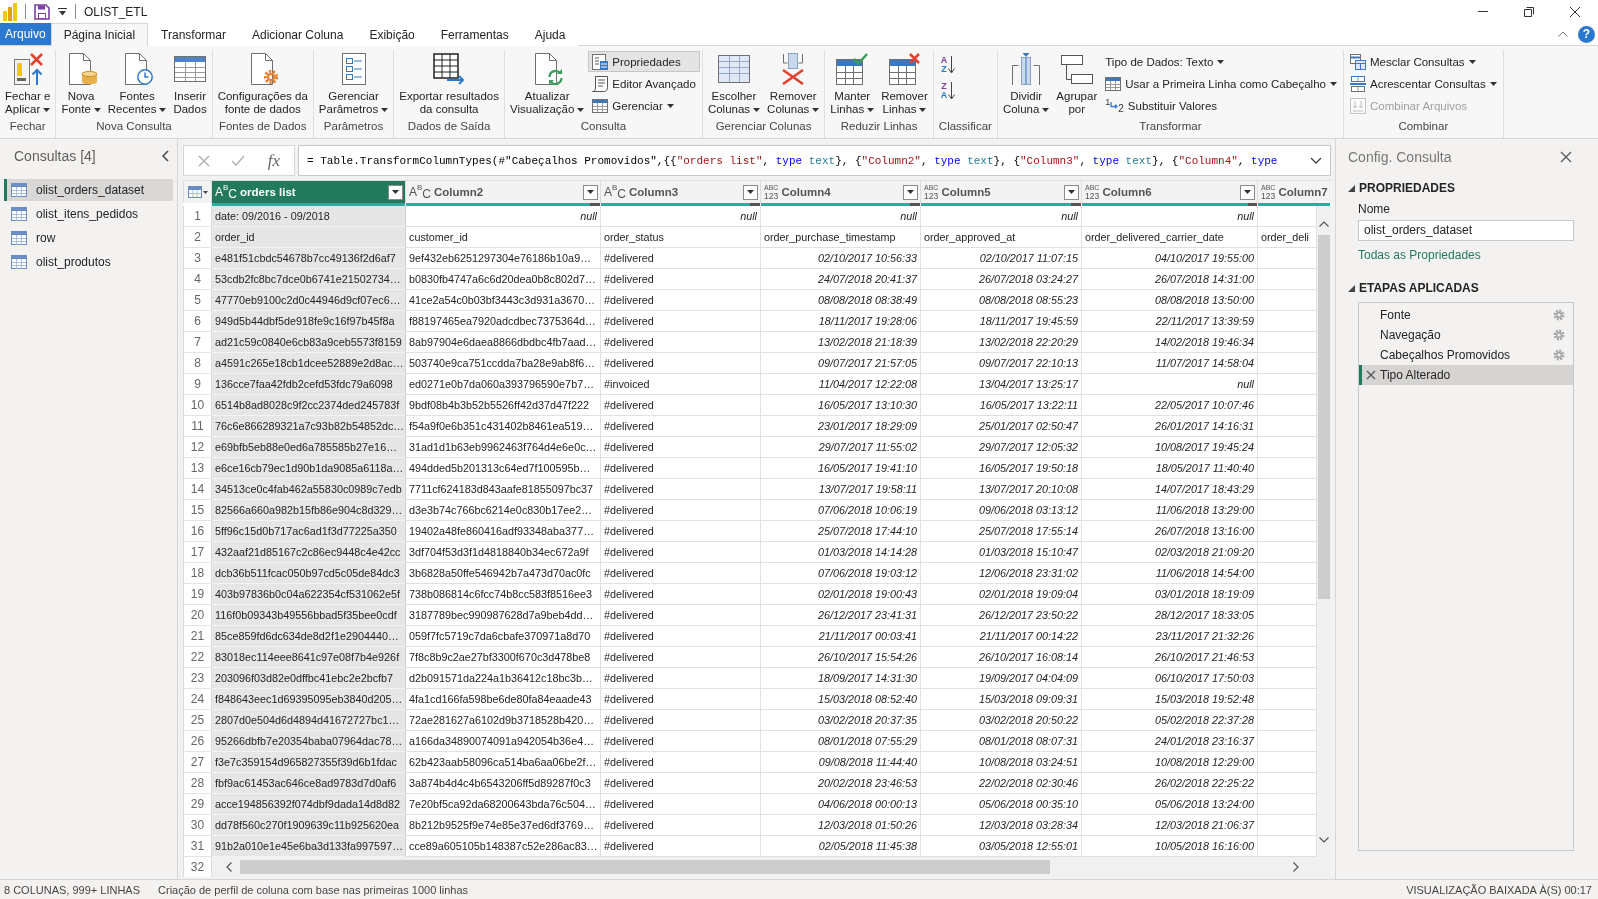 The image size is (1598, 899). I want to click on manage-button: Gerenciar, so click(644, 105).